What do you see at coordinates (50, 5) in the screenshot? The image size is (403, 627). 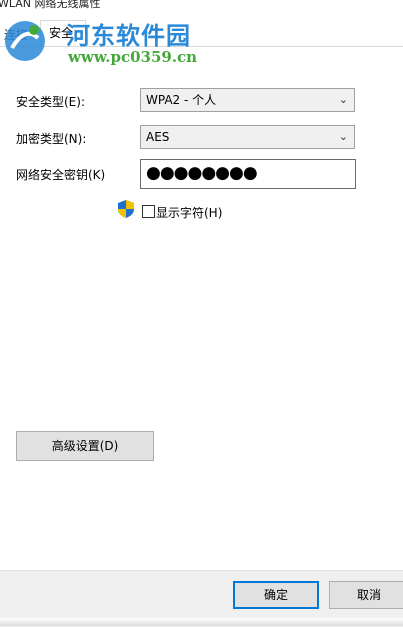 I see `window-title: WLAN 网络无线属性` at bounding box center [50, 5].